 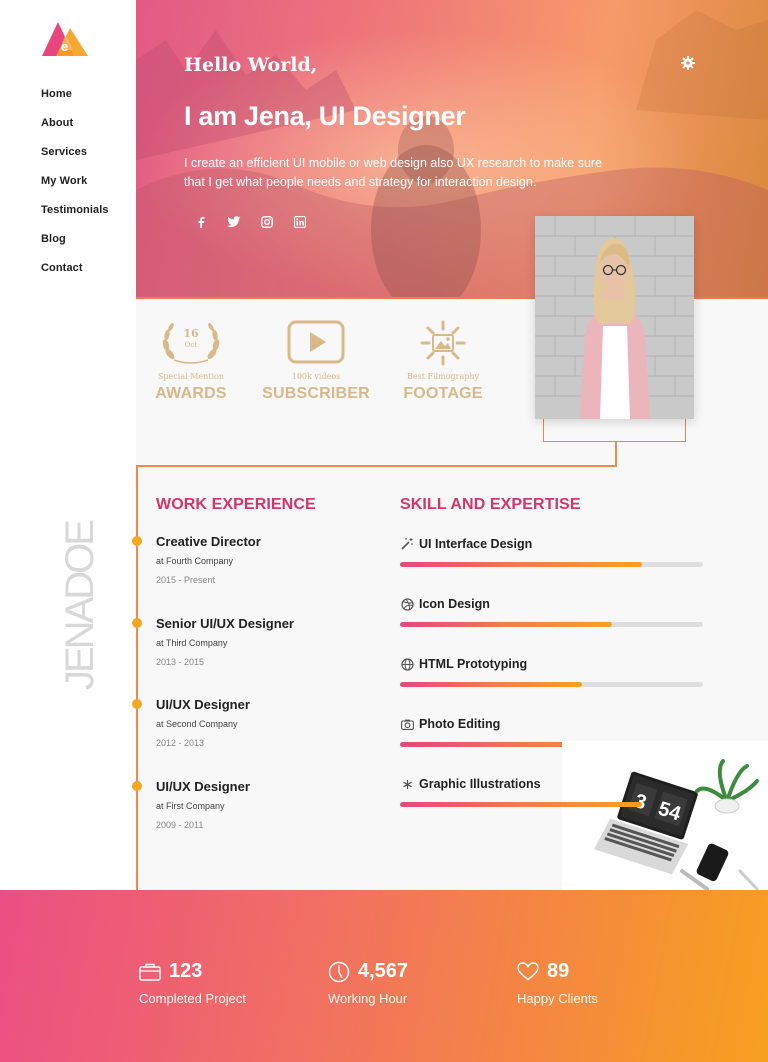 I want to click on stat-label: Completed Project, so click(x=192, y=998).